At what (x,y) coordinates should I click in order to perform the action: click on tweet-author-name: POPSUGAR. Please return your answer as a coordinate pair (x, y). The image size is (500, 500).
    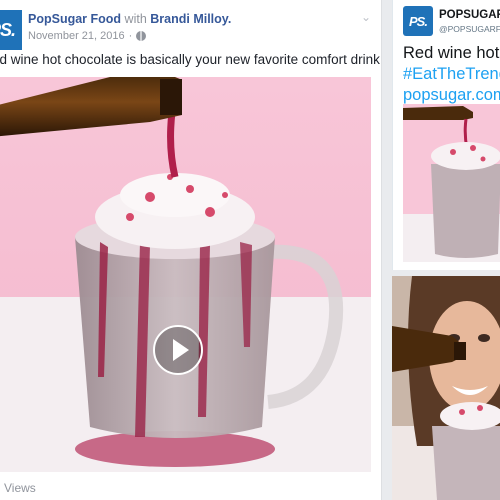
    Looking at the image, I should click on (469, 15).